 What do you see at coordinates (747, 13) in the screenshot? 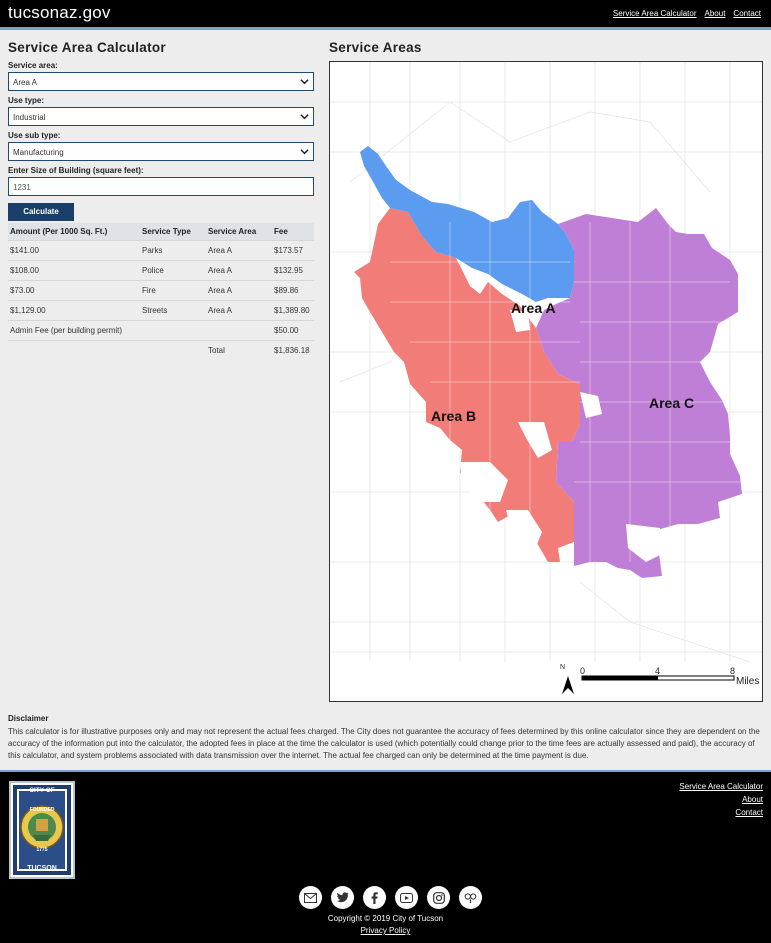
I see `nav-contact-link: Contact` at bounding box center [747, 13].